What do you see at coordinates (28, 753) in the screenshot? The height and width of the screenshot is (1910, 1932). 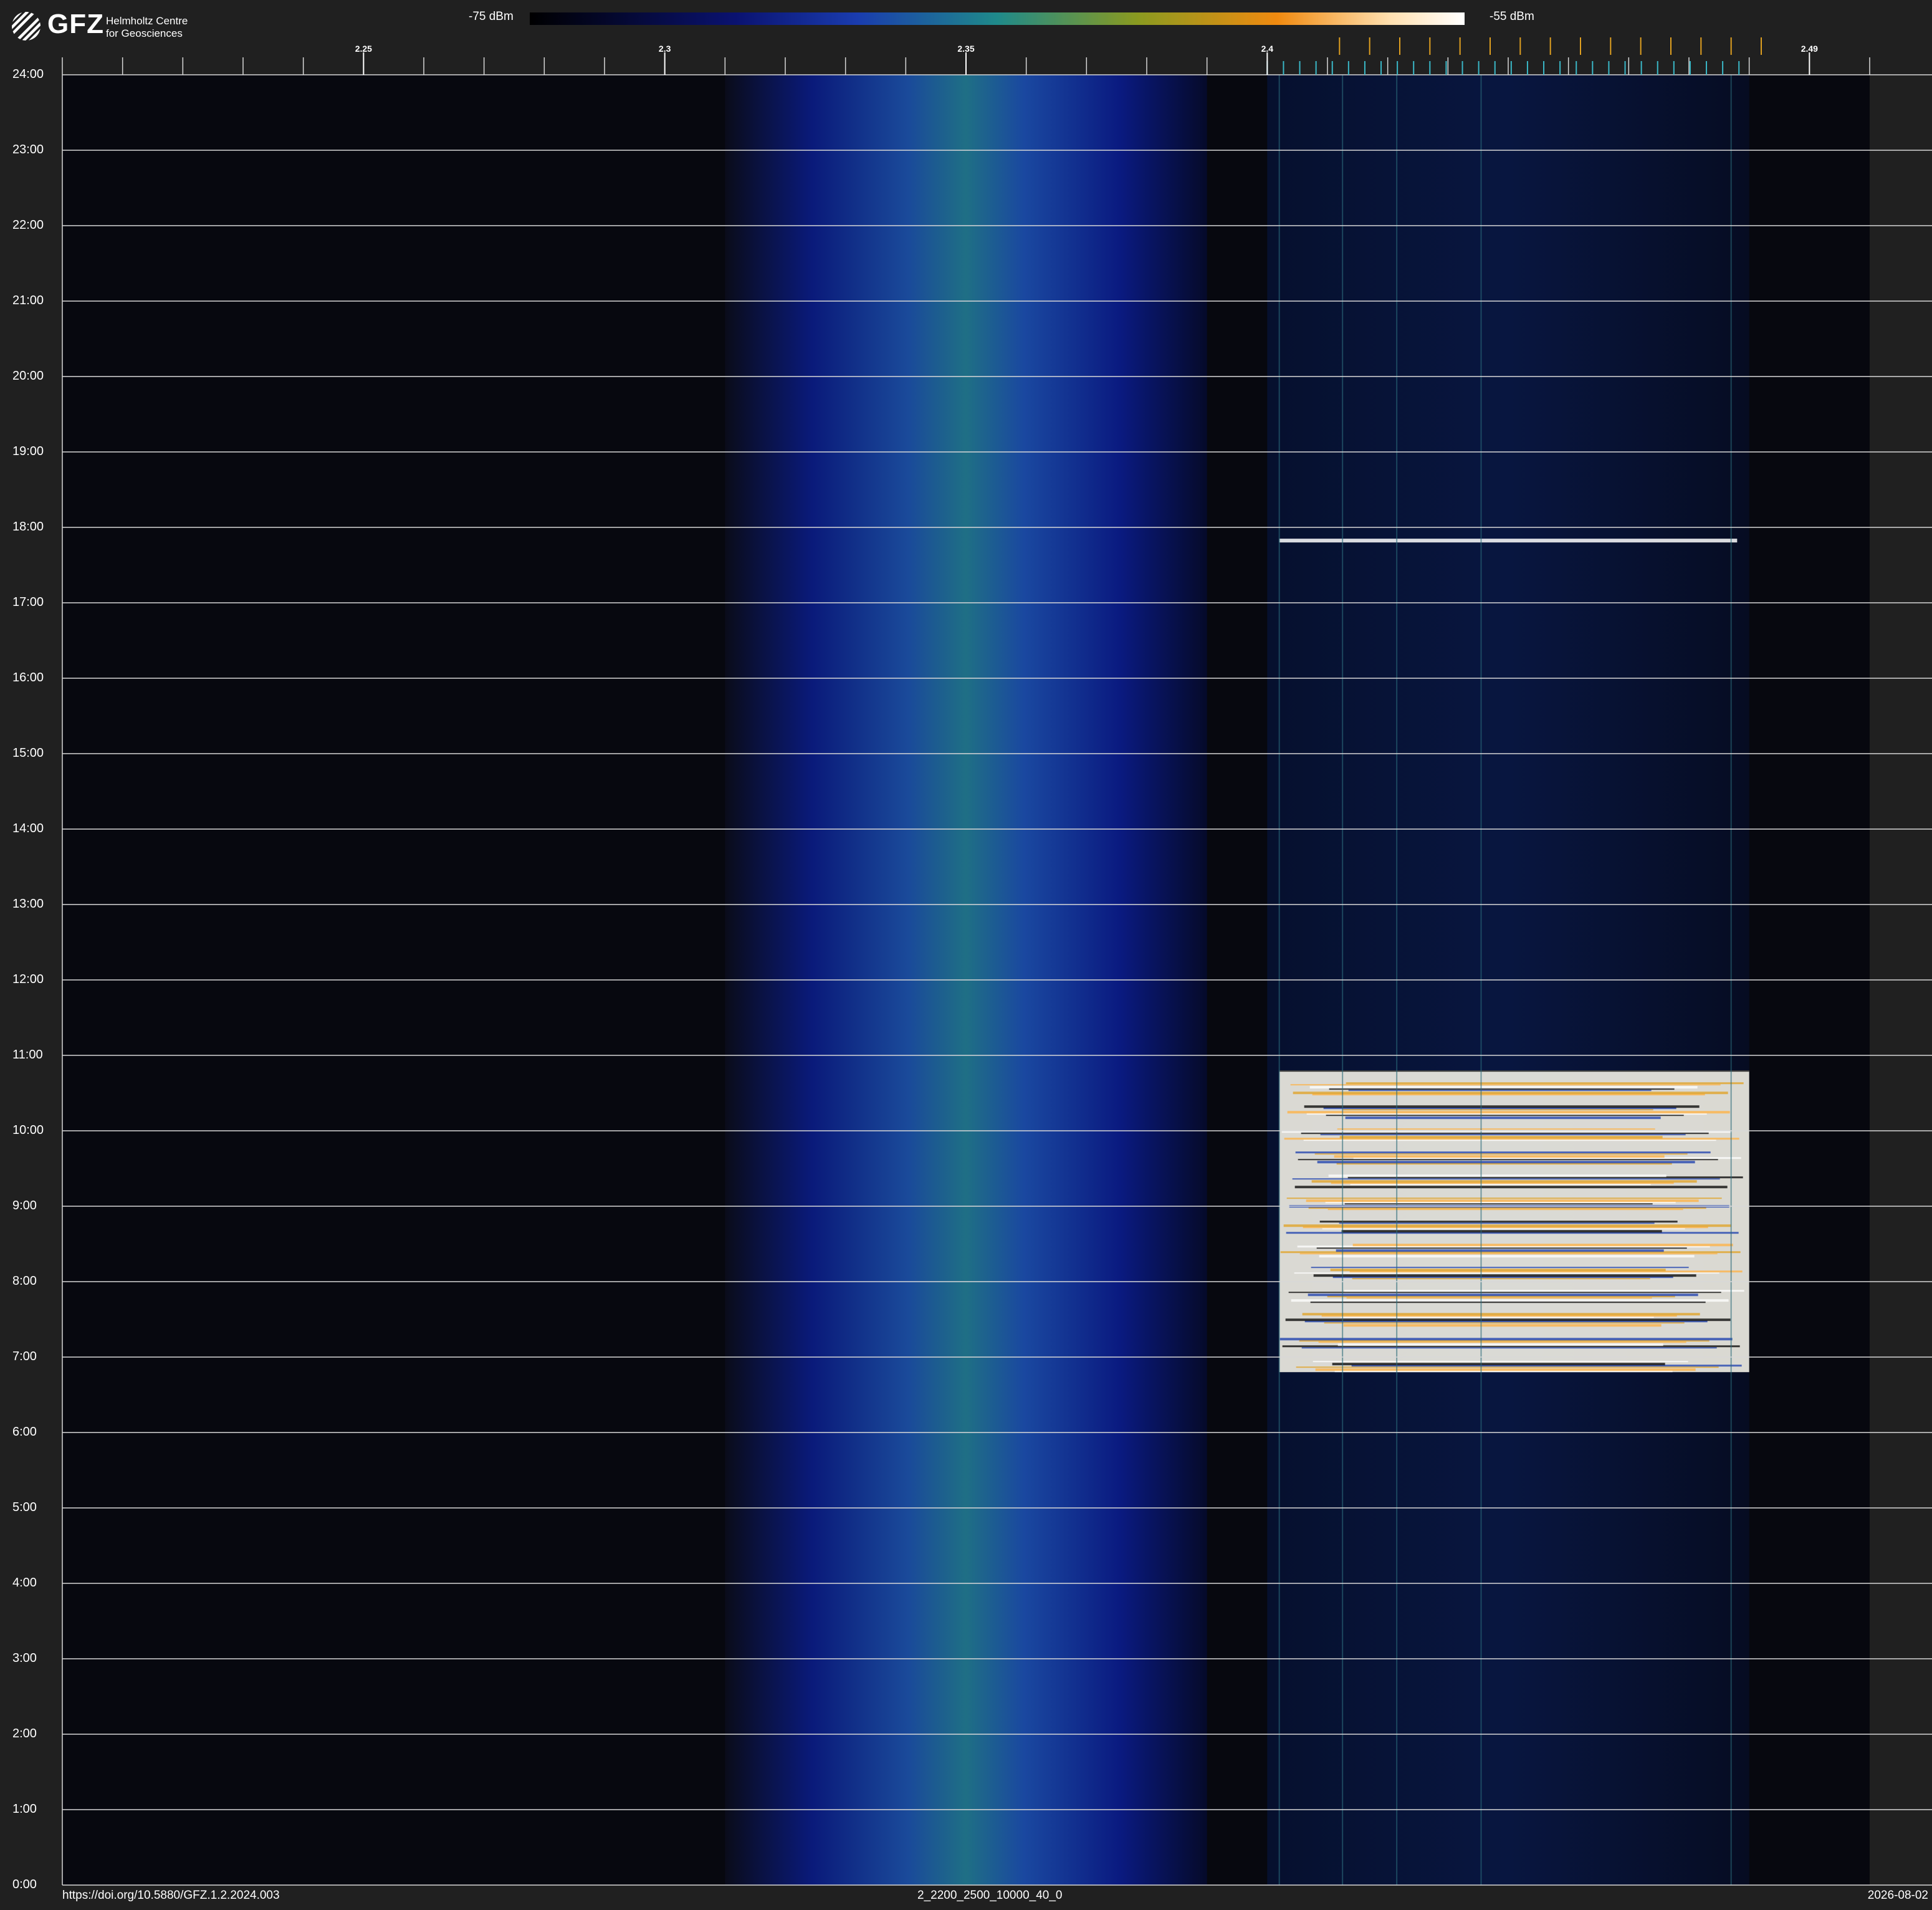 I see `y-tick-label: 15:00` at bounding box center [28, 753].